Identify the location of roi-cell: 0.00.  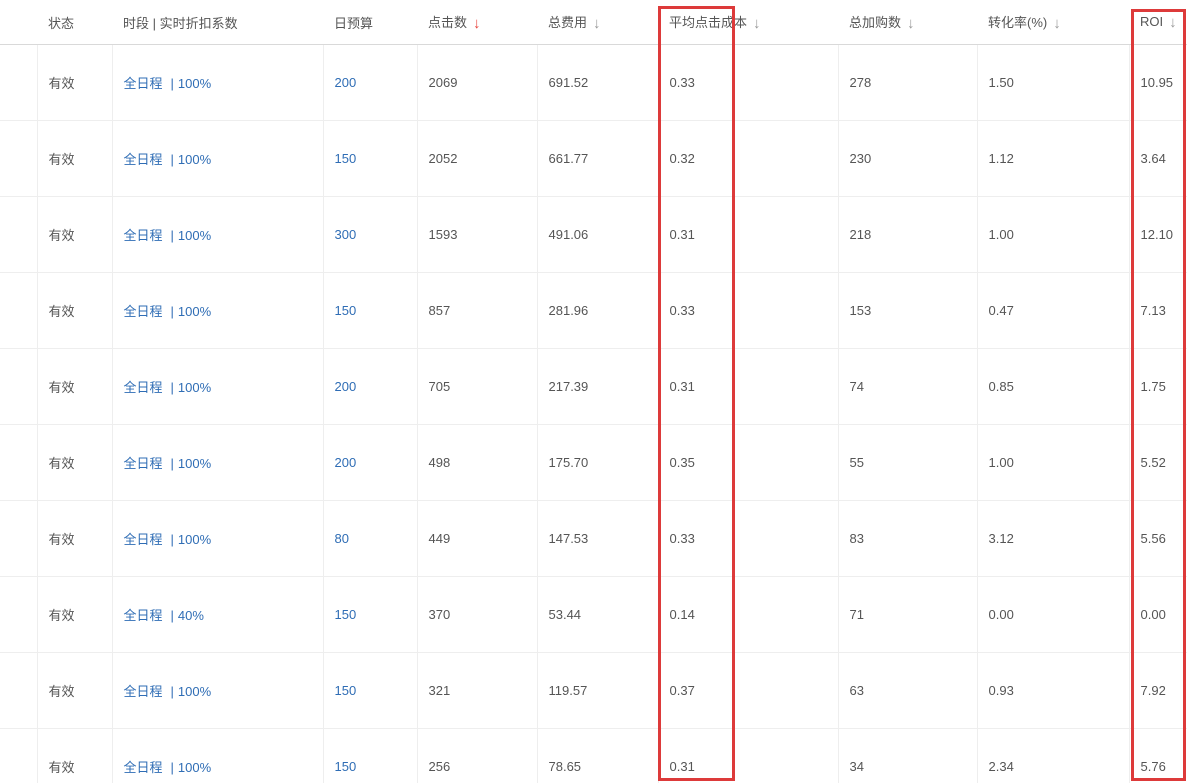
(1157, 614).